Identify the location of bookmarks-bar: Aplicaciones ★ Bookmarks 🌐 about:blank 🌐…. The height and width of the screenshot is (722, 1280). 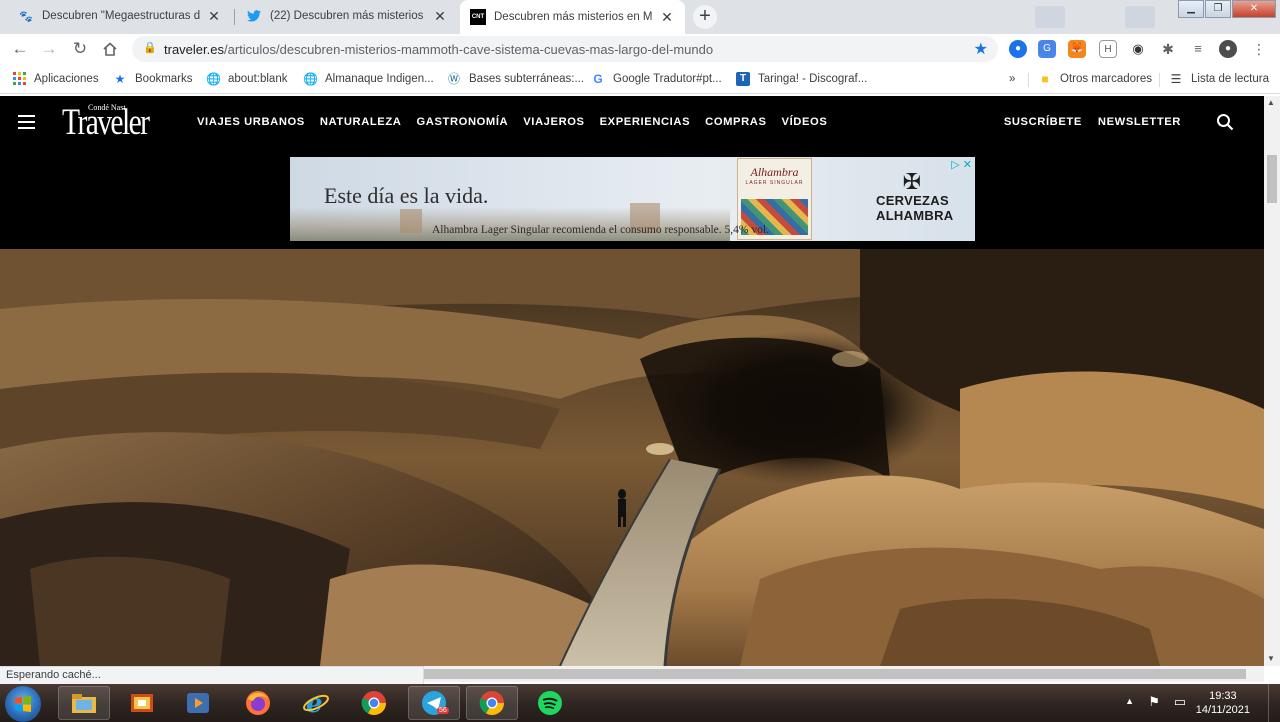
(640, 79).